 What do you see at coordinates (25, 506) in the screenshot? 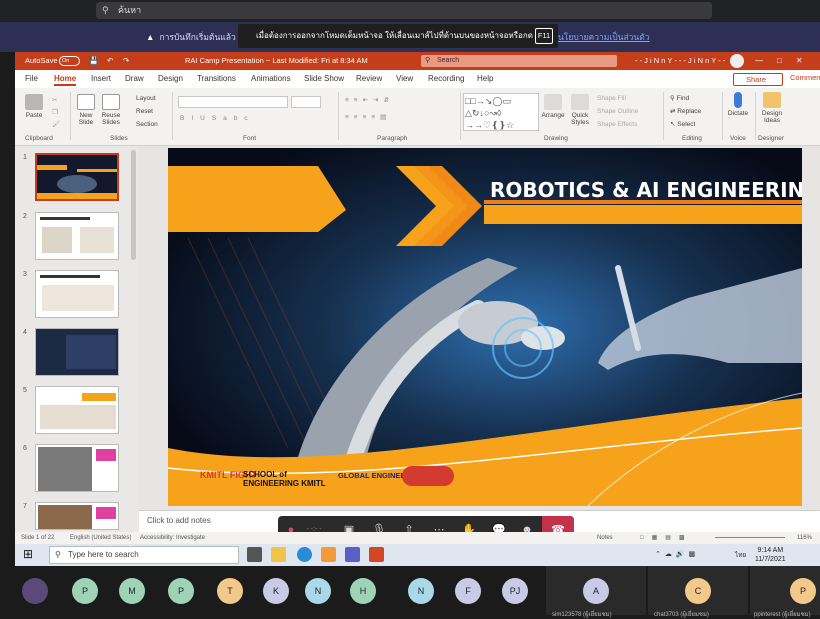
I see `slide-number: 7` at bounding box center [25, 506].